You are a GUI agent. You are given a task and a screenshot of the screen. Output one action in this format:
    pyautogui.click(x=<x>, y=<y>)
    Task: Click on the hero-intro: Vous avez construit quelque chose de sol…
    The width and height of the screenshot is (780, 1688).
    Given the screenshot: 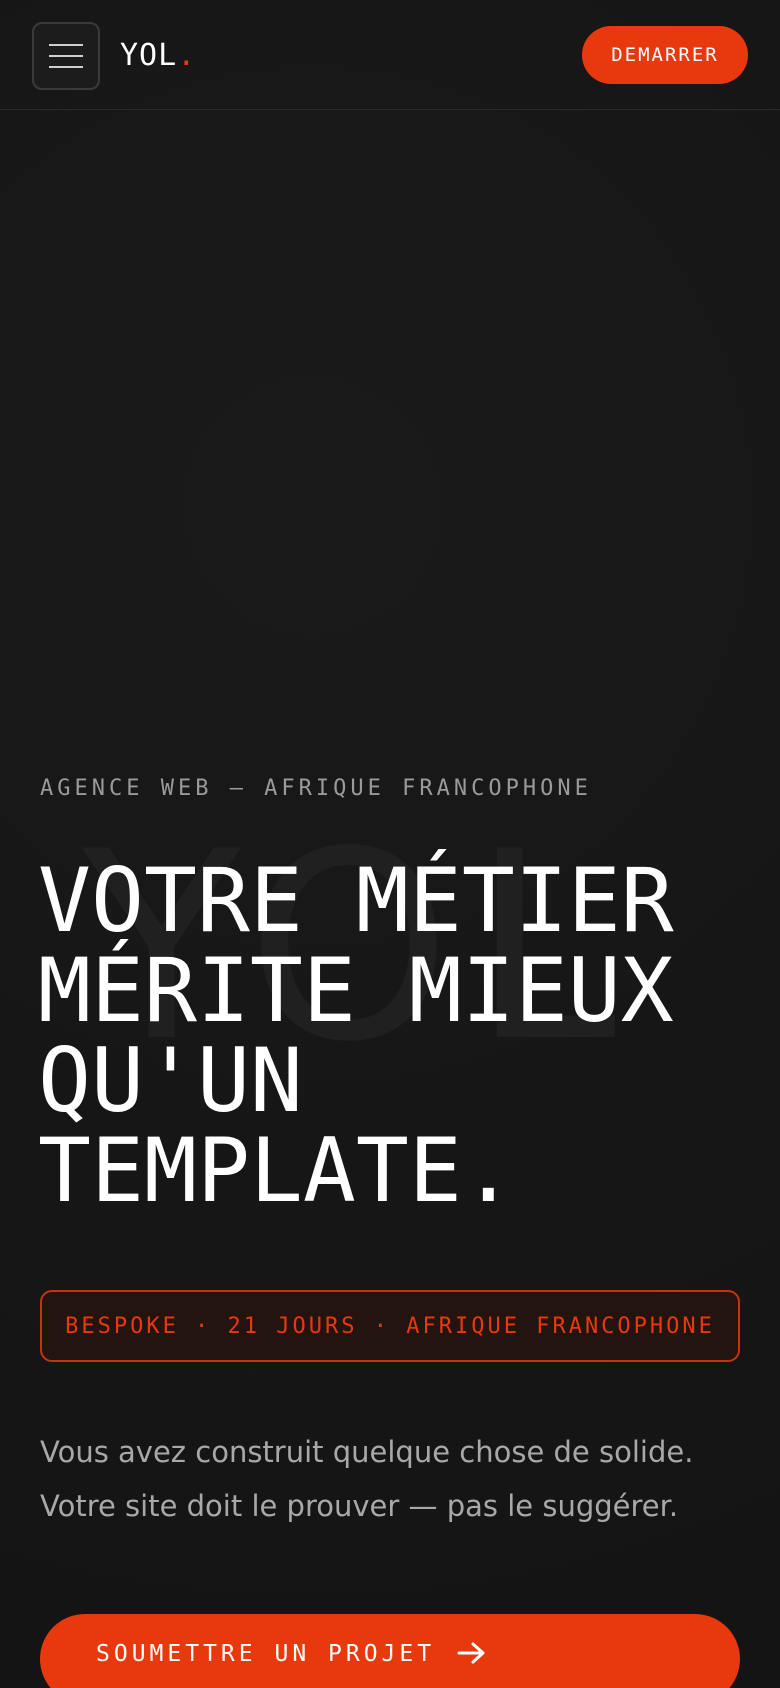 What is the action you would take?
    pyautogui.click(x=395, y=1479)
    